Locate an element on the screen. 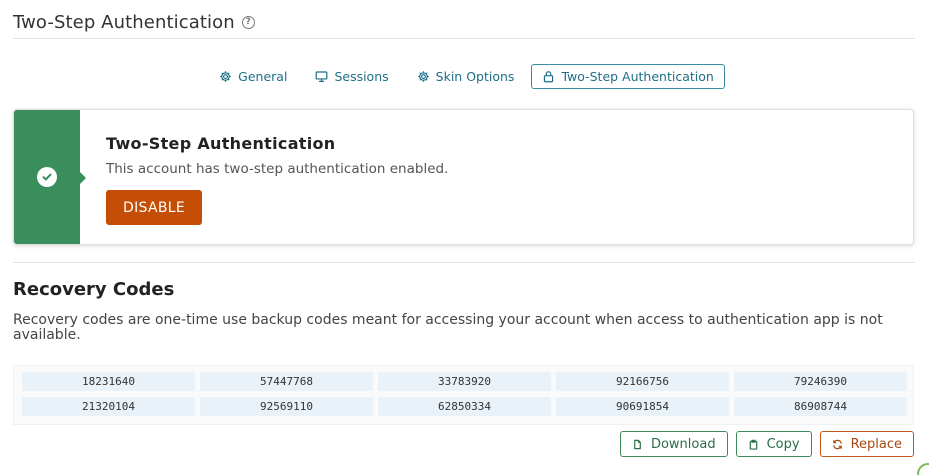 This screenshot has width=929, height=475. download-label: Download is located at coordinates (683, 444).